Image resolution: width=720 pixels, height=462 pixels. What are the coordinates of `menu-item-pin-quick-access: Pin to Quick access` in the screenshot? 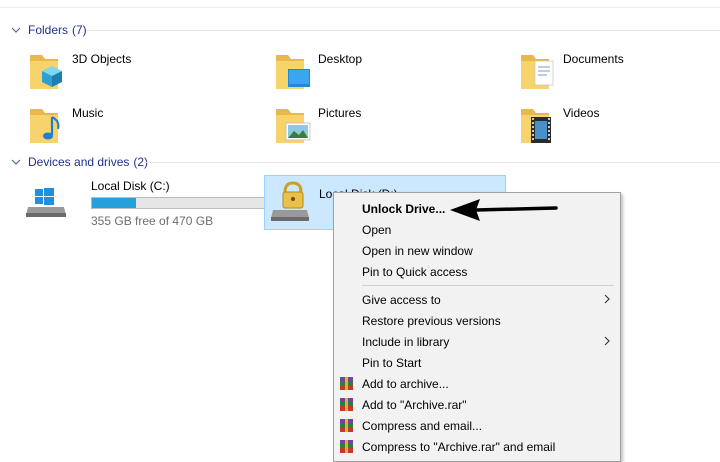 It's located at (477, 271).